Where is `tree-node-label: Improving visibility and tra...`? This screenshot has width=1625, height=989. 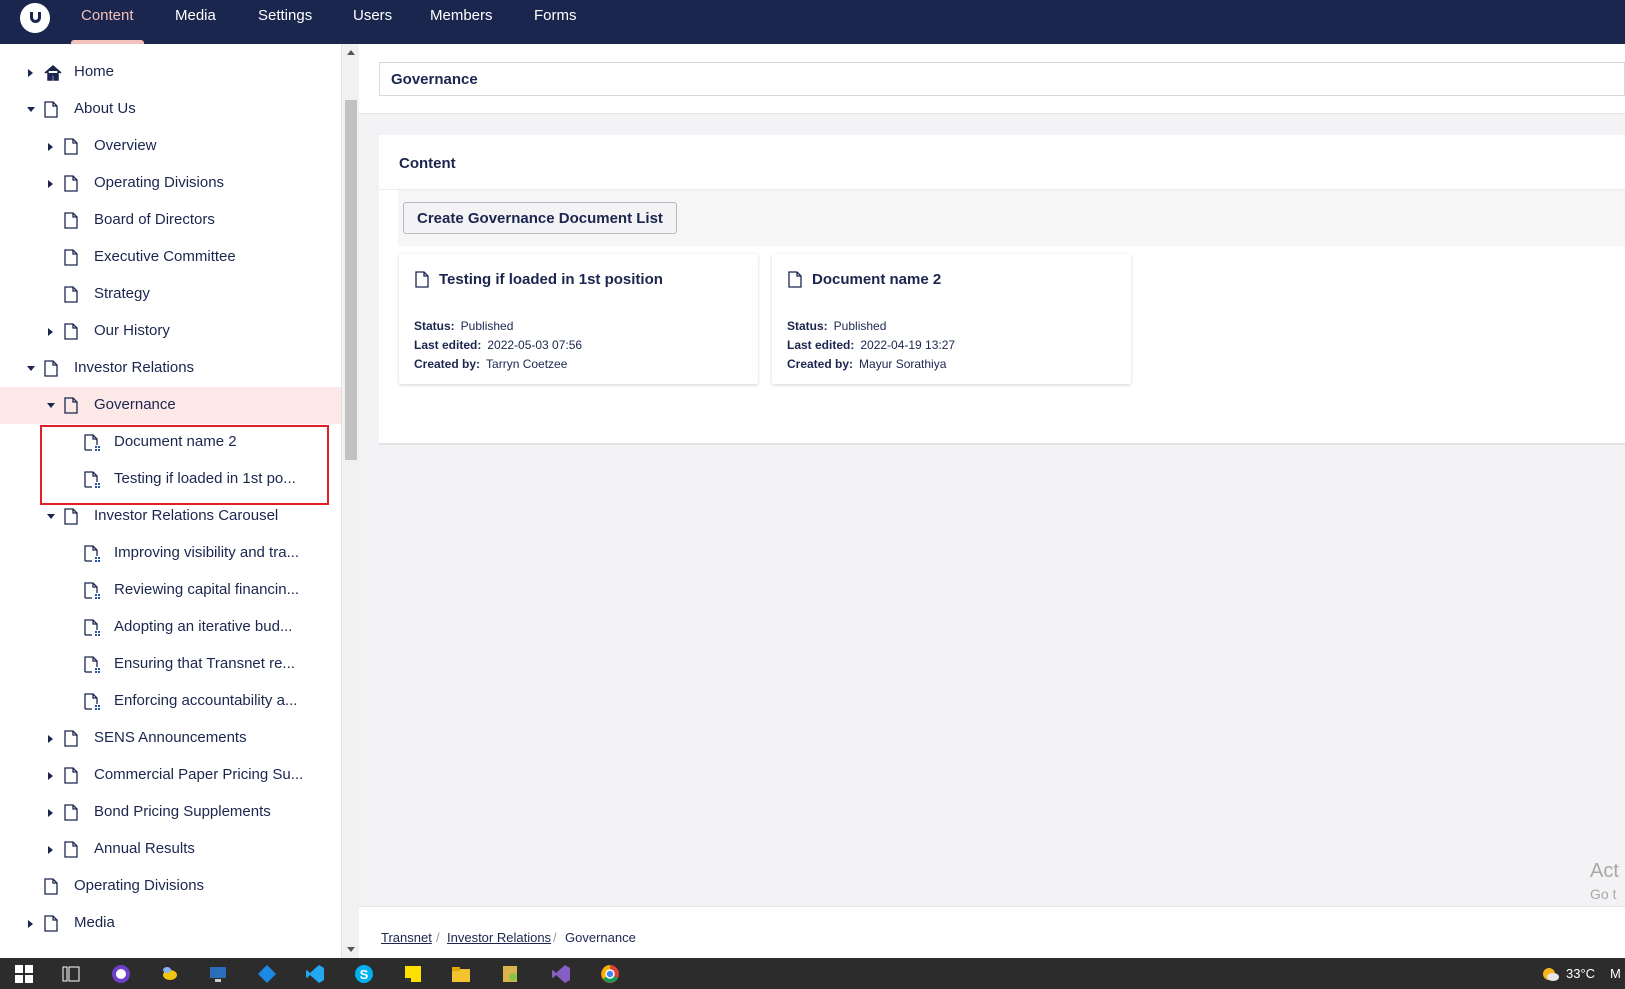
tree-node-label: Improving visibility and tra... is located at coordinates (206, 552).